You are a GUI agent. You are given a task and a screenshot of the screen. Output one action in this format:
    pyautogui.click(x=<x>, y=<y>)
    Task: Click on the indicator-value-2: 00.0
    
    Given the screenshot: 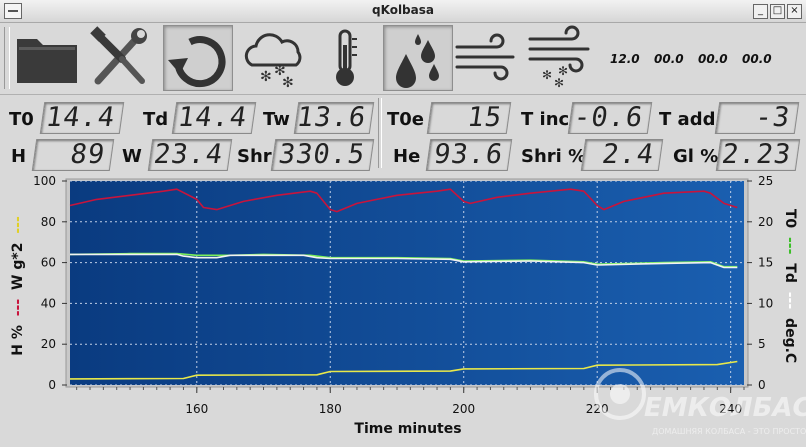 What is the action you would take?
    pyautogui.click(x=669, y=59)
    